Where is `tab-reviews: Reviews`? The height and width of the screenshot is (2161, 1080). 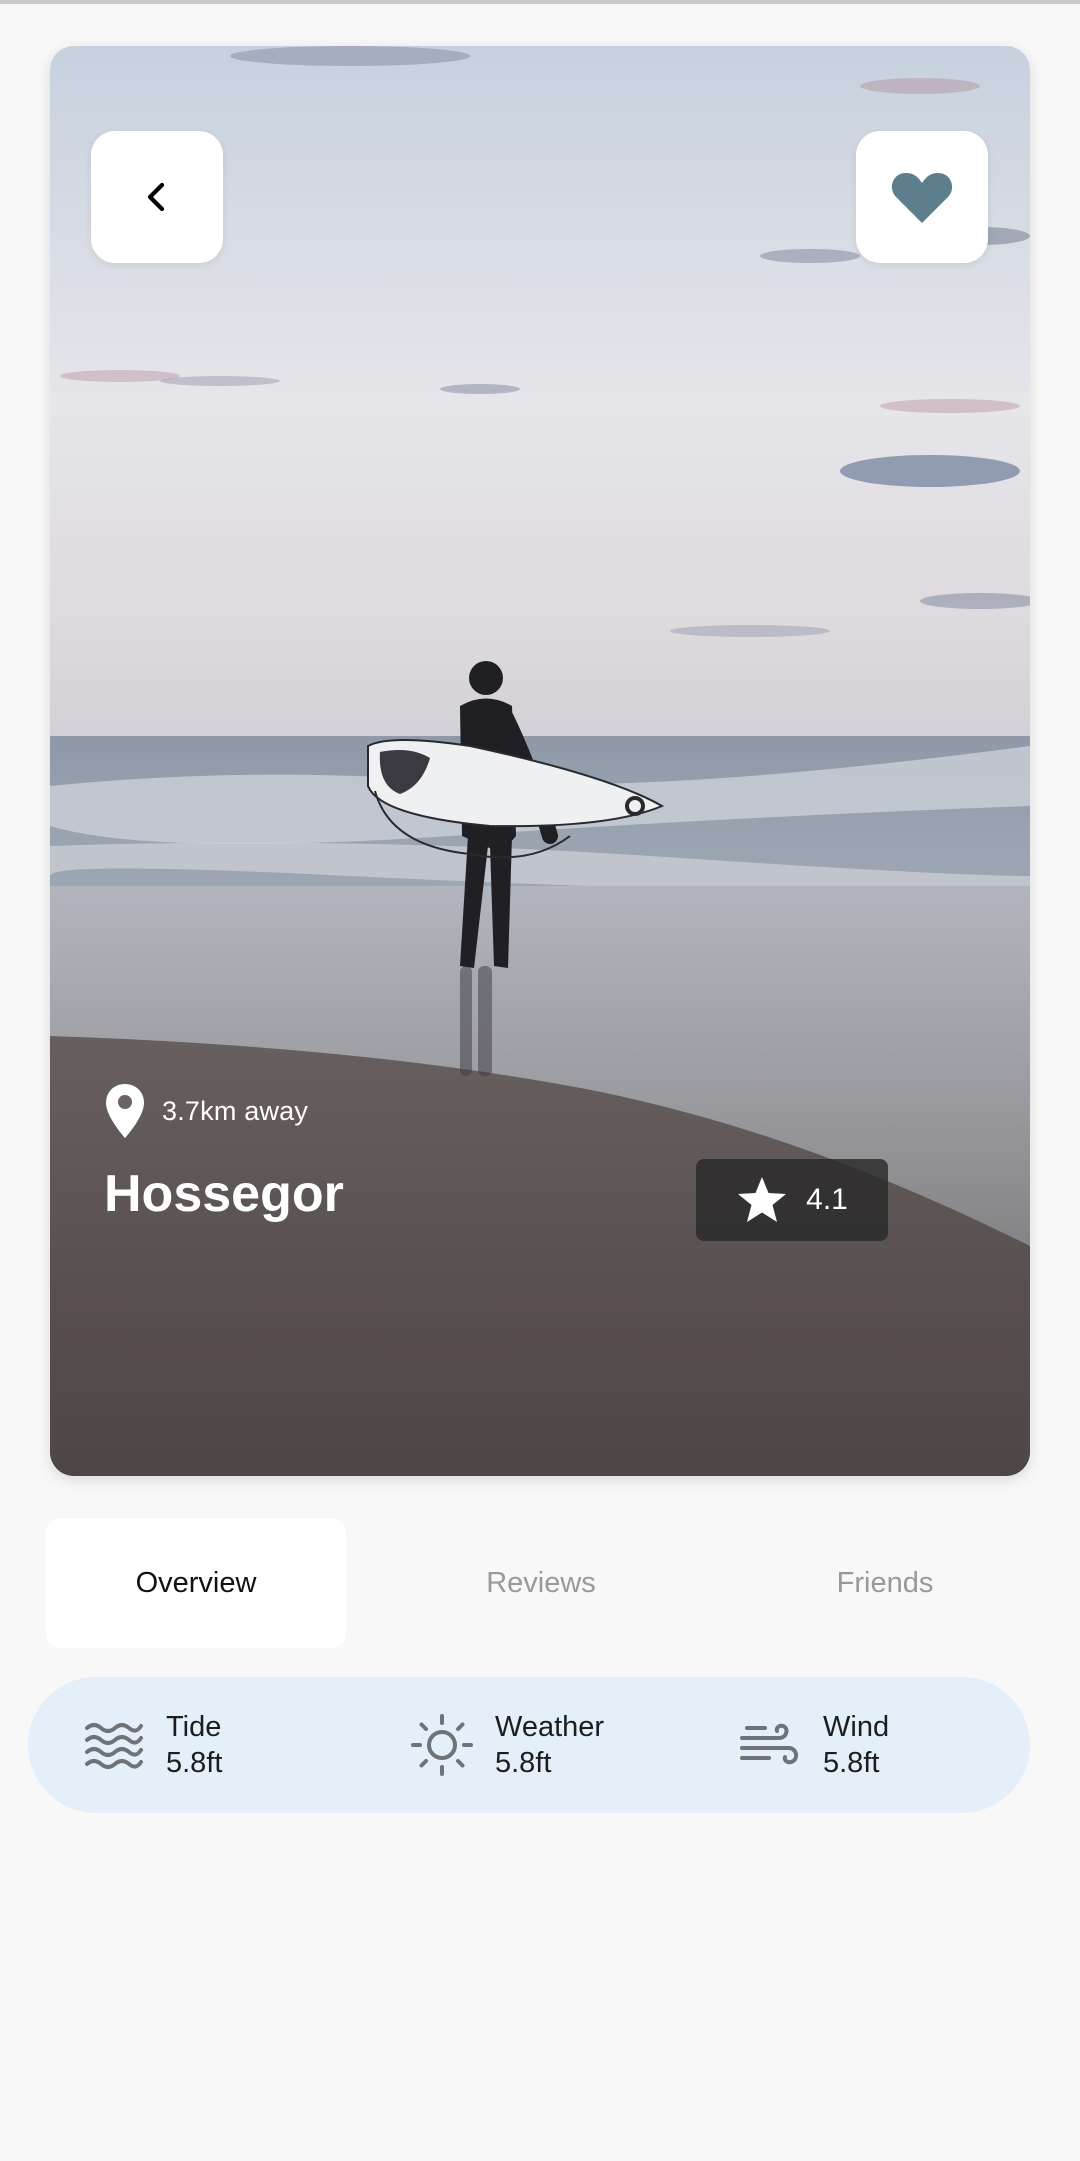 tab-reviews: Reviews is located at coordinates (541, 1583).